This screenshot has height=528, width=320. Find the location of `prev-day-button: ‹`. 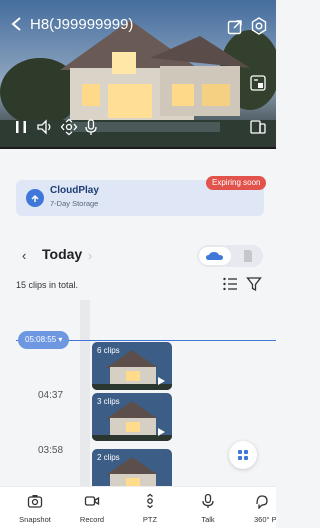

prev-day-button: ‹ is located at coordinates (24, 255).